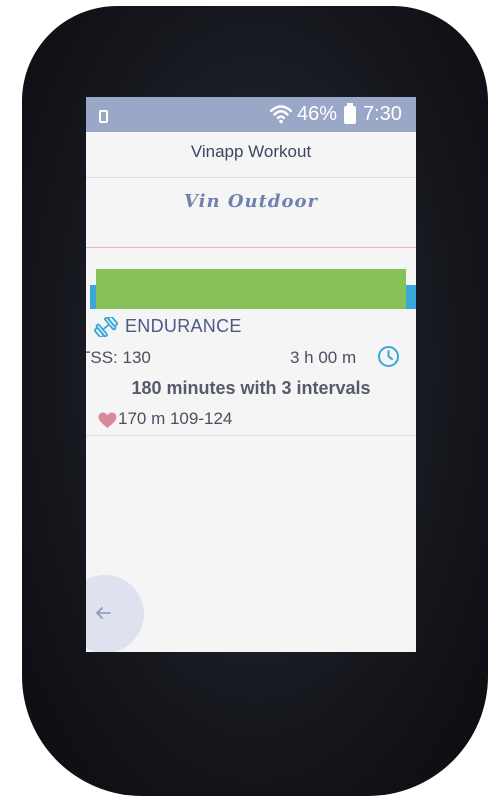 The height and width of the screenshot is (806, 500). I want to click on workout-type-label: ENDURANCE, so click(183, 326).